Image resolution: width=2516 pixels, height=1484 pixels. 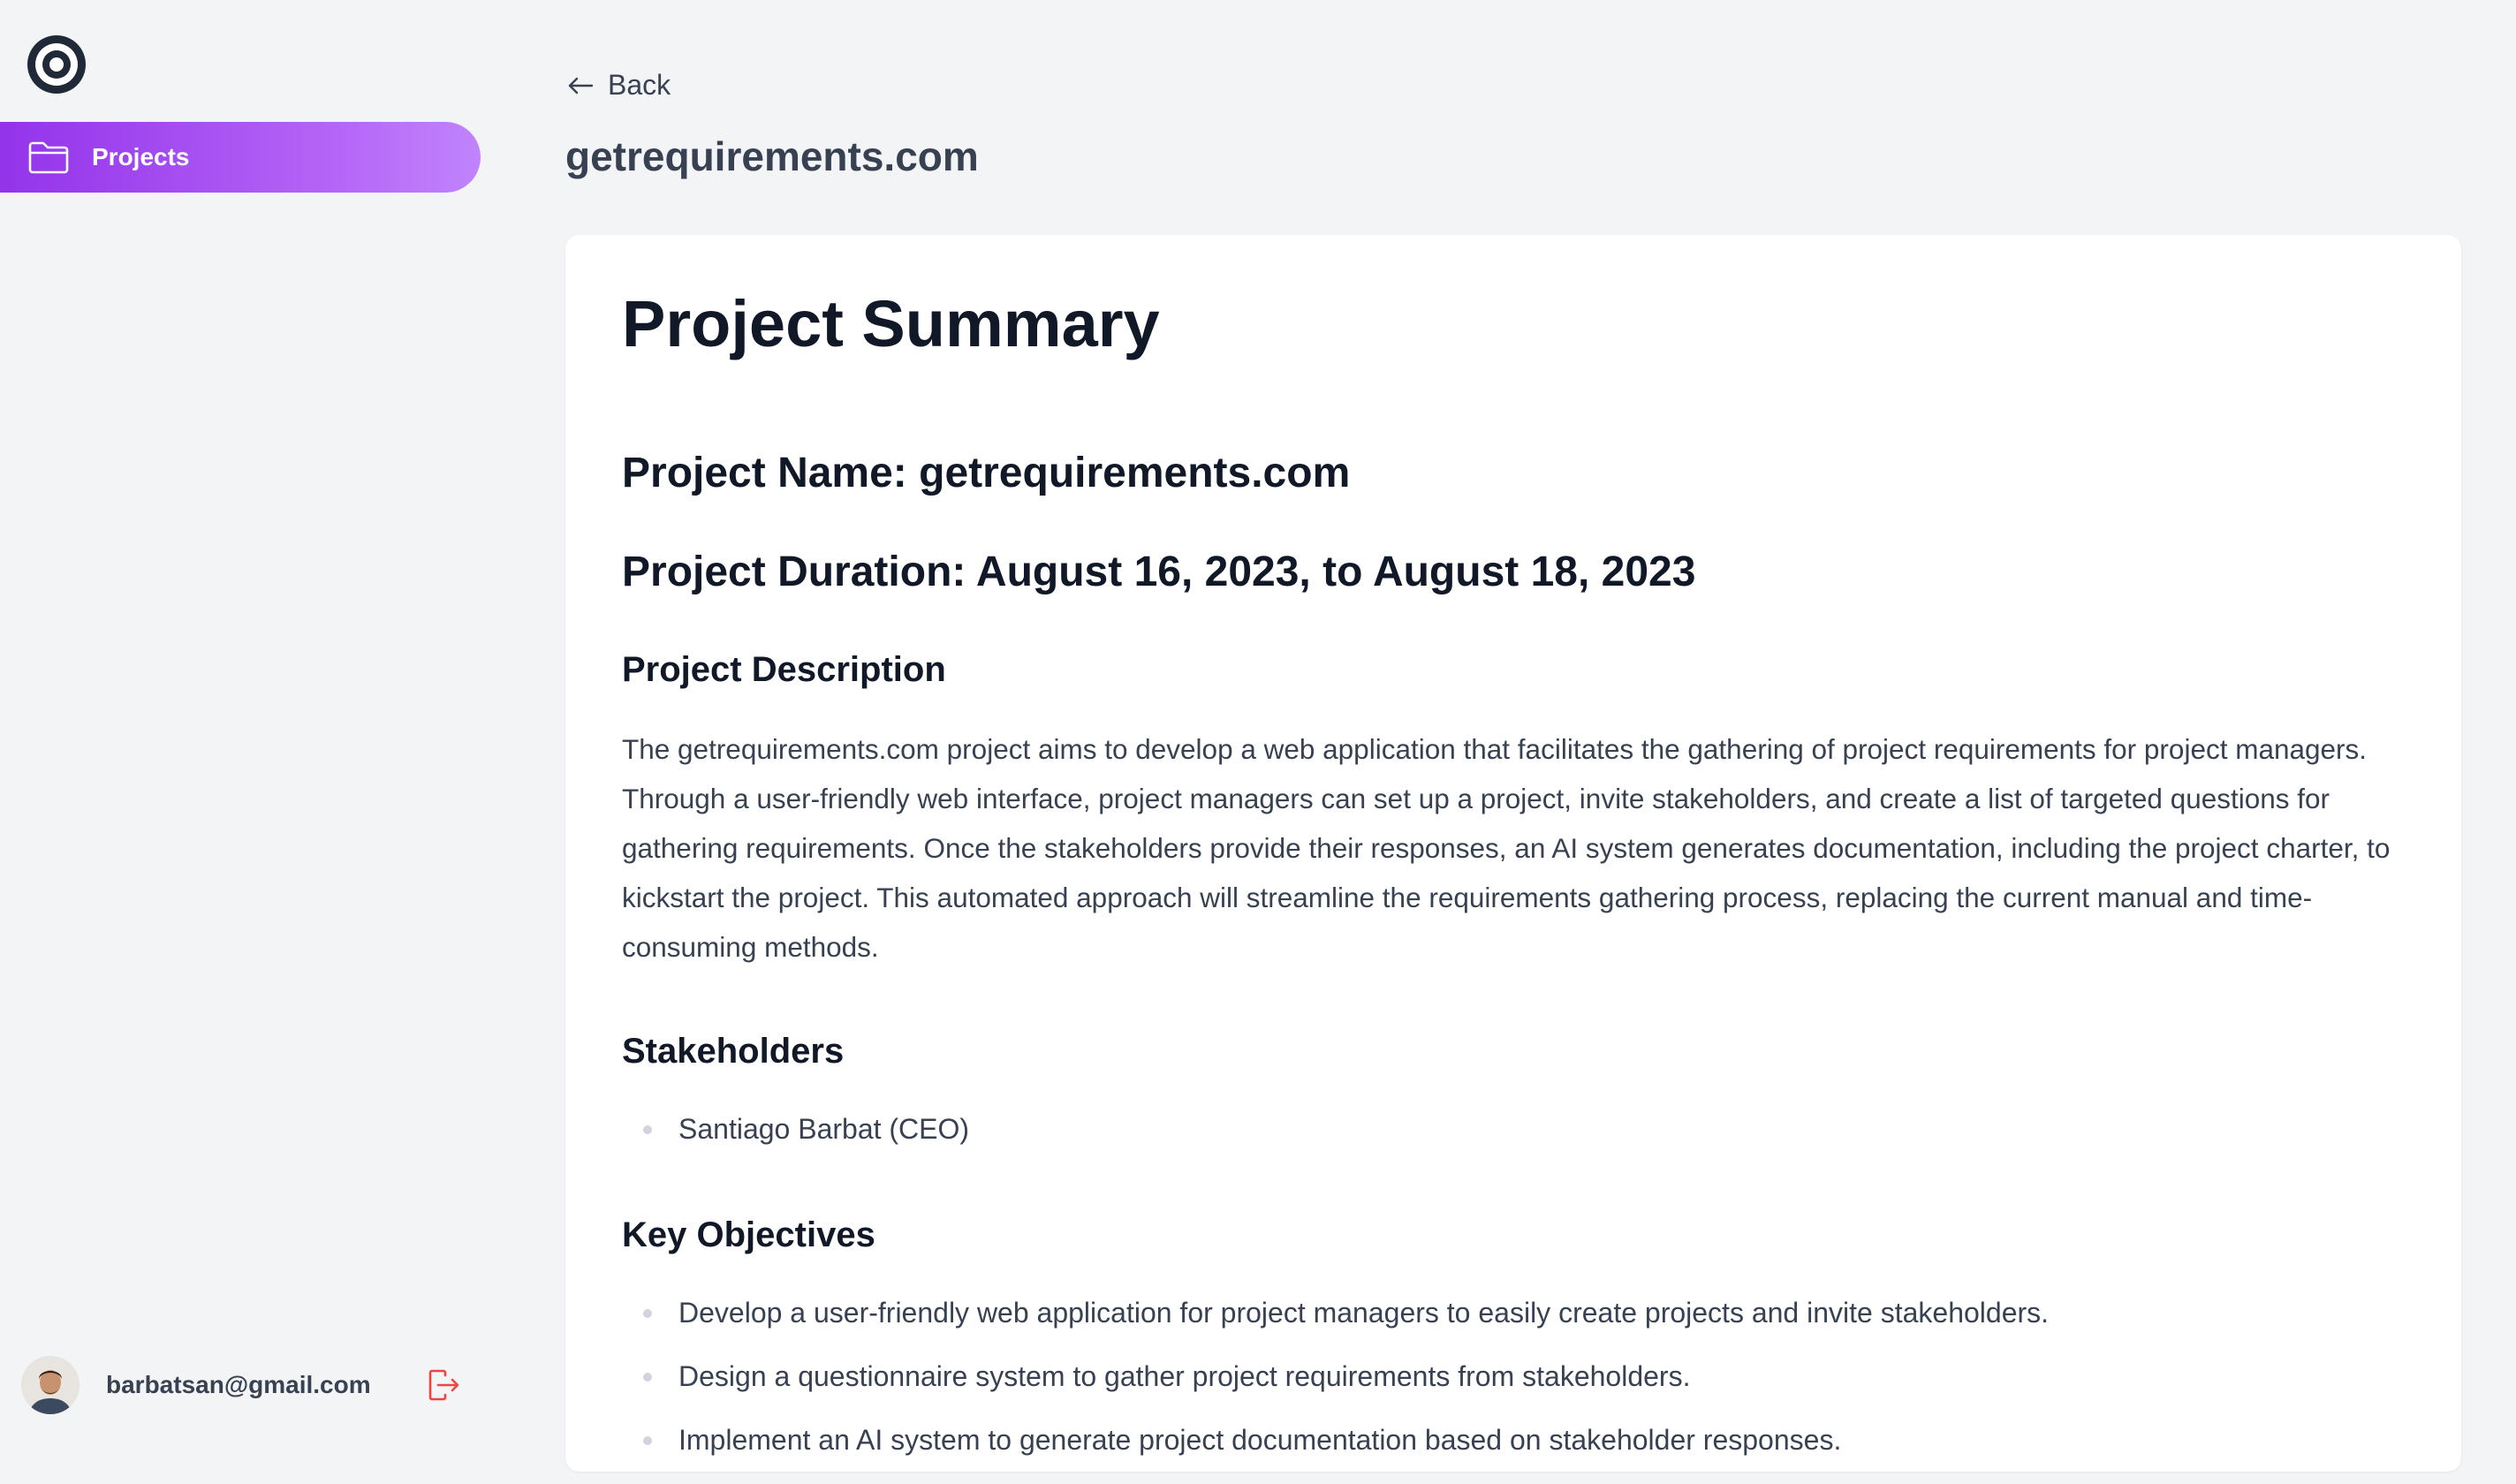 I want to click on document-title: Project Summary, so click(x=891, y=323).